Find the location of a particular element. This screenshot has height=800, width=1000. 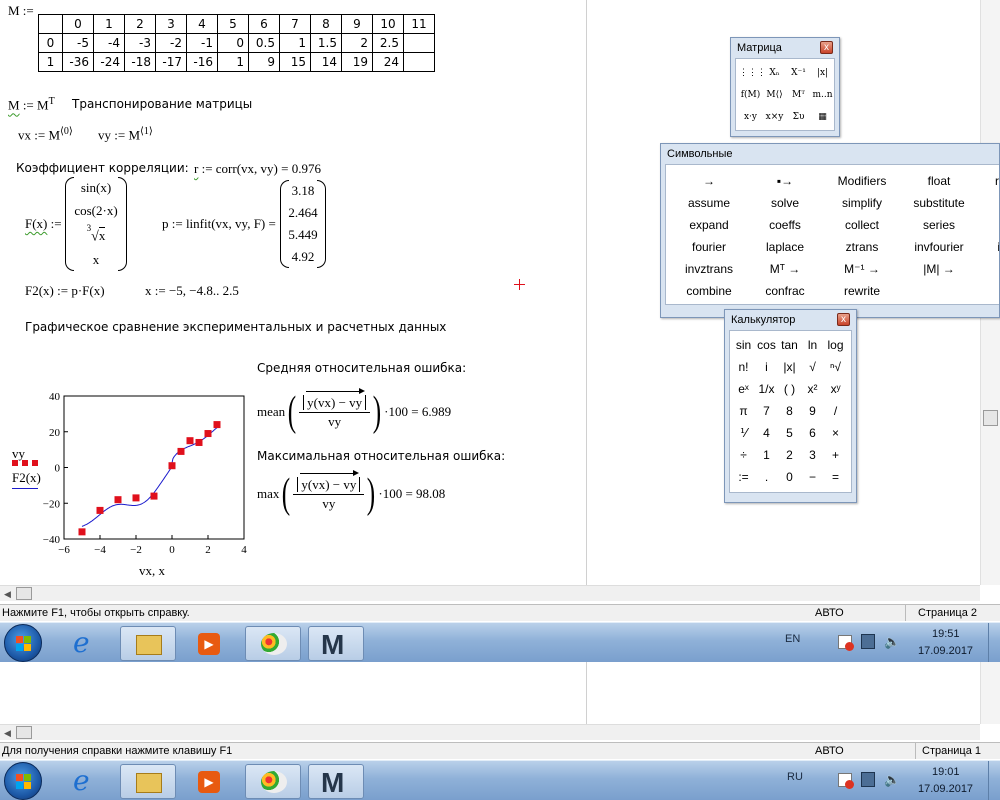

calculator-button: x² is located at coordinates (812, 389).